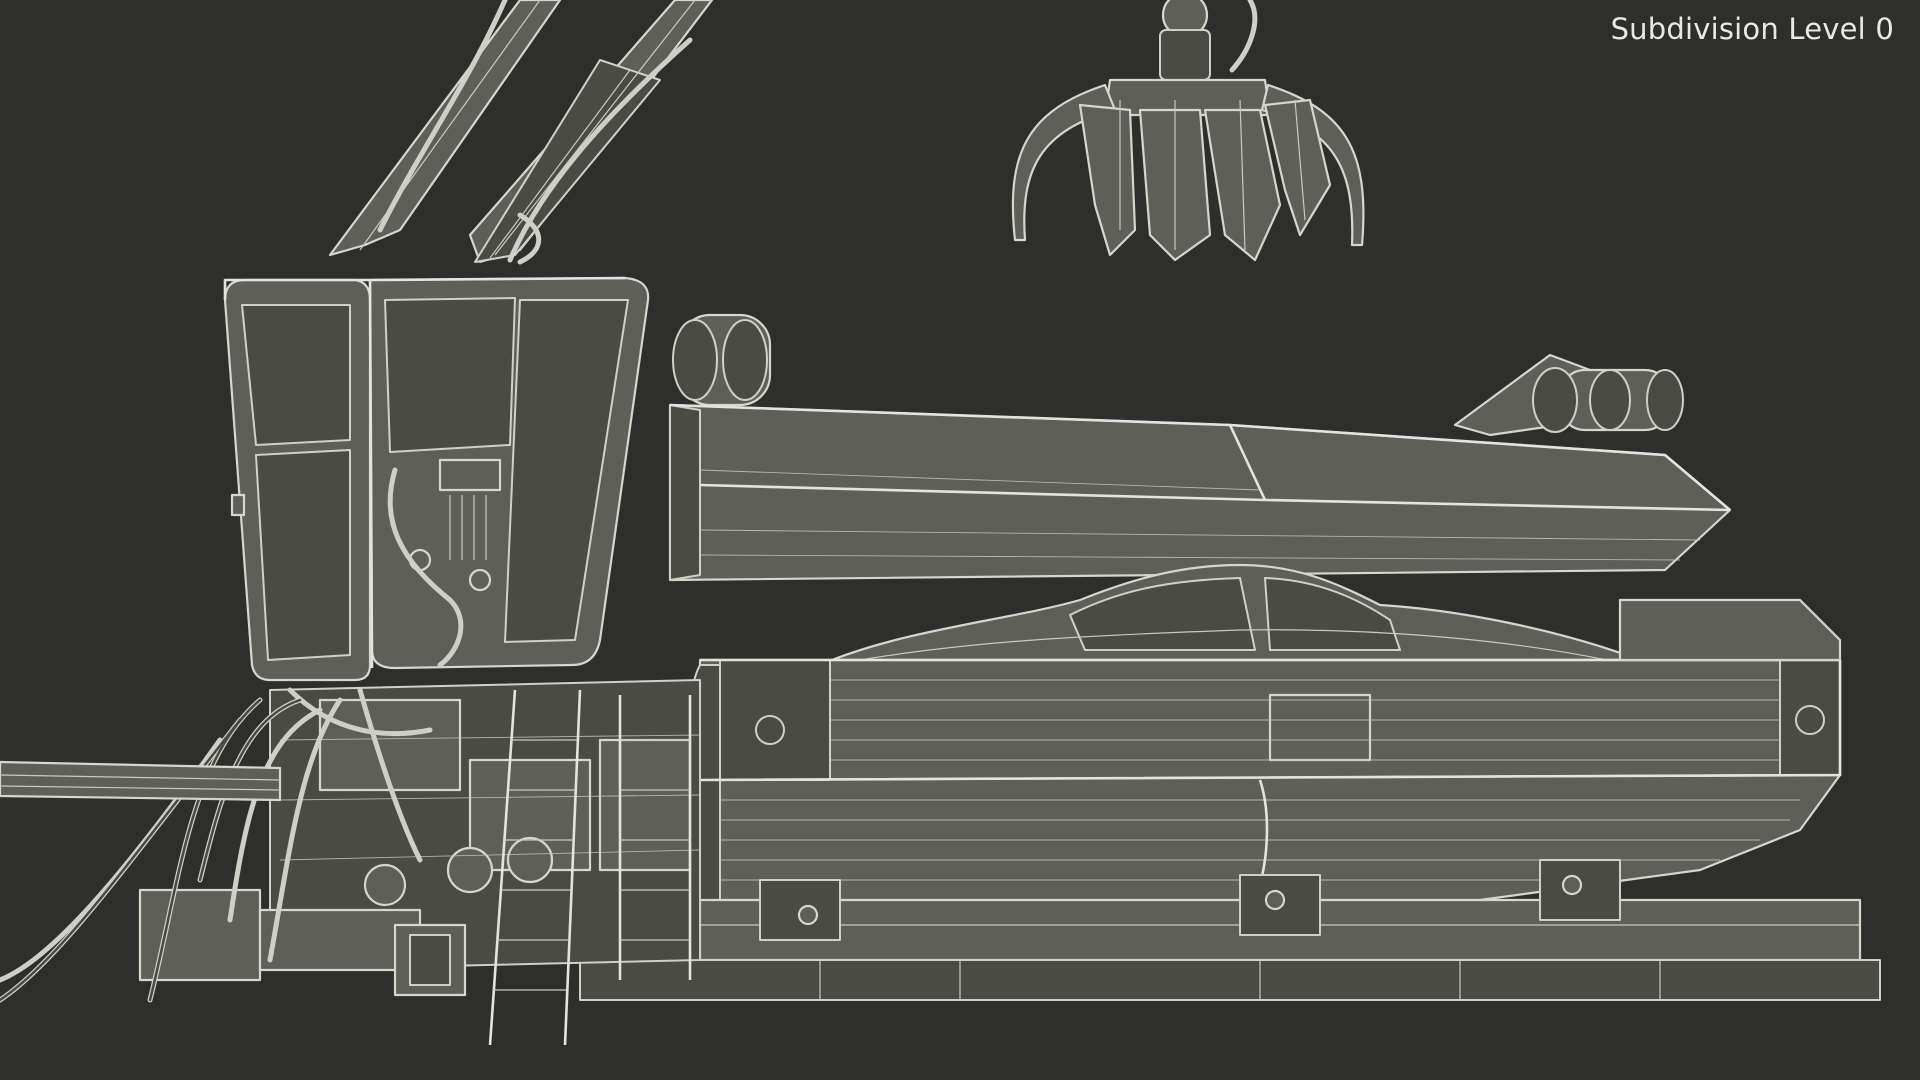  I want to click on side-rail, so click(141, 781).